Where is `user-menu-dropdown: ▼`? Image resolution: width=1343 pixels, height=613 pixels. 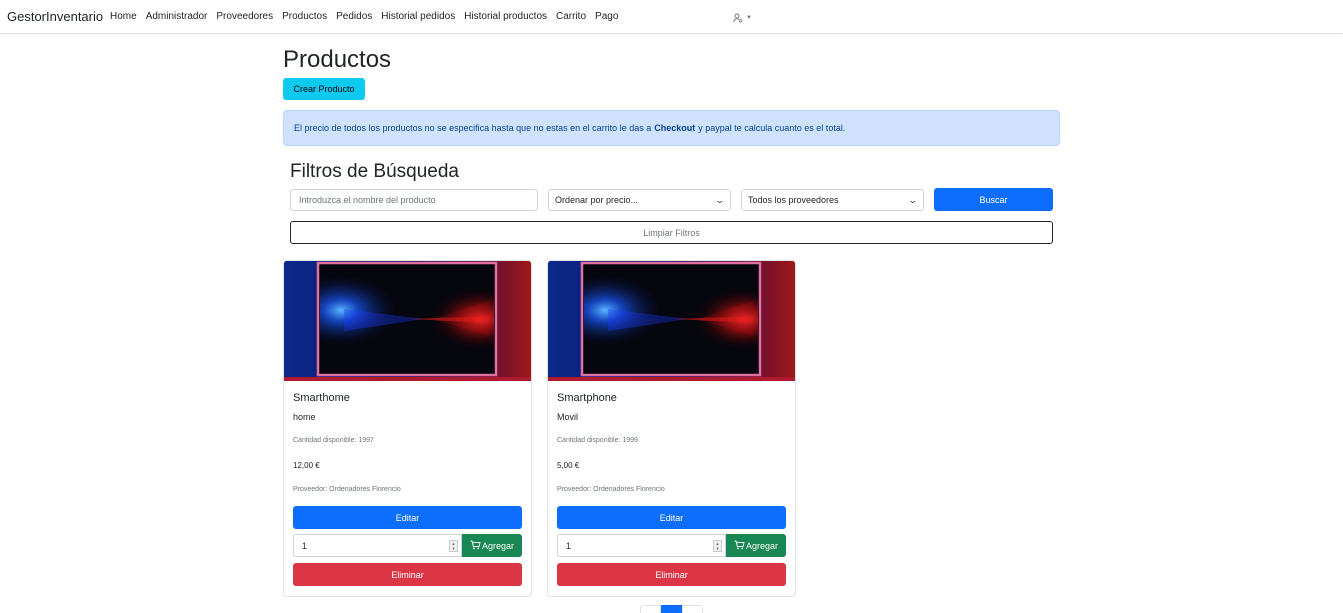
user-menu-dropdown: ▼ is located at coordinates (742, 18).